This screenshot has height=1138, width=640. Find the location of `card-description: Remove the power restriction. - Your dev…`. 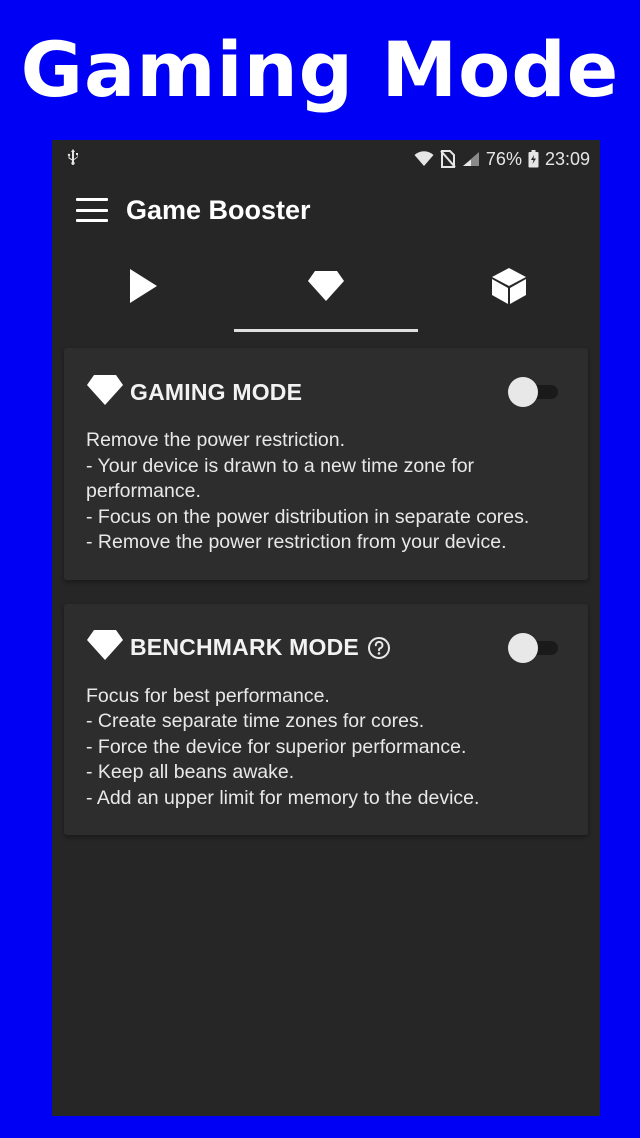

card-description: Remove the power restriction. - Your dev… is located at coordinates (326, 492).